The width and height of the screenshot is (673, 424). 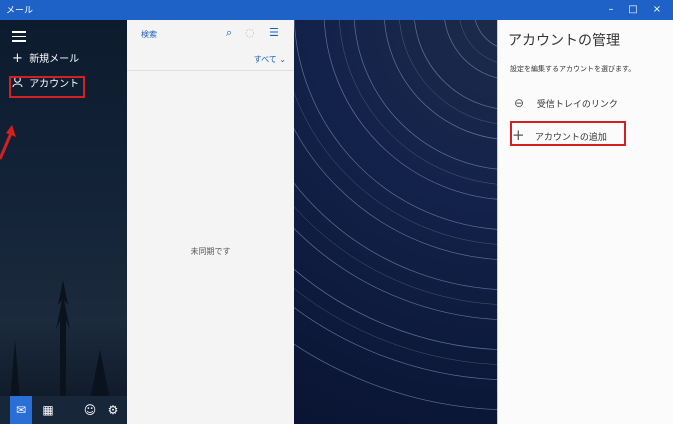 I want to click on maximize-button: □, so click(x=633, y=10).